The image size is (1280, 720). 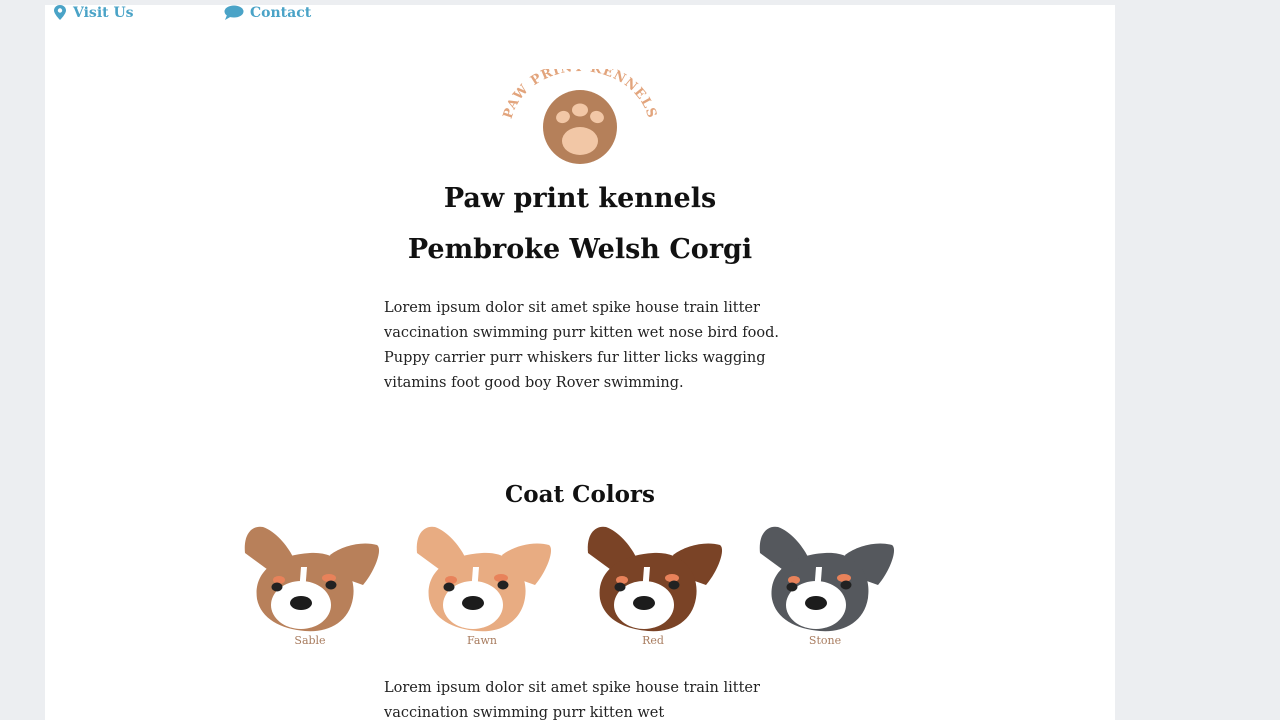 I want to click on visit-us-link: Visit Us, so click(x=93, y=13).